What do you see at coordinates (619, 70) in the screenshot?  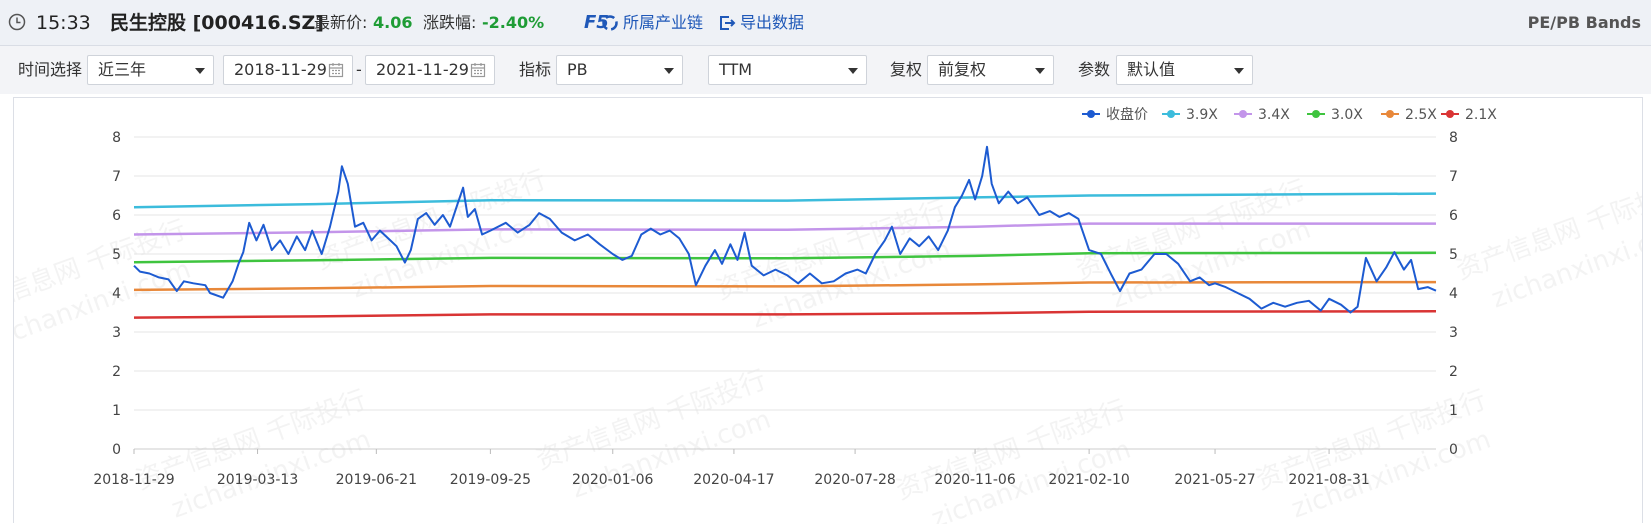 I see `indicator-select: PB` at bounding box center [619, 70].